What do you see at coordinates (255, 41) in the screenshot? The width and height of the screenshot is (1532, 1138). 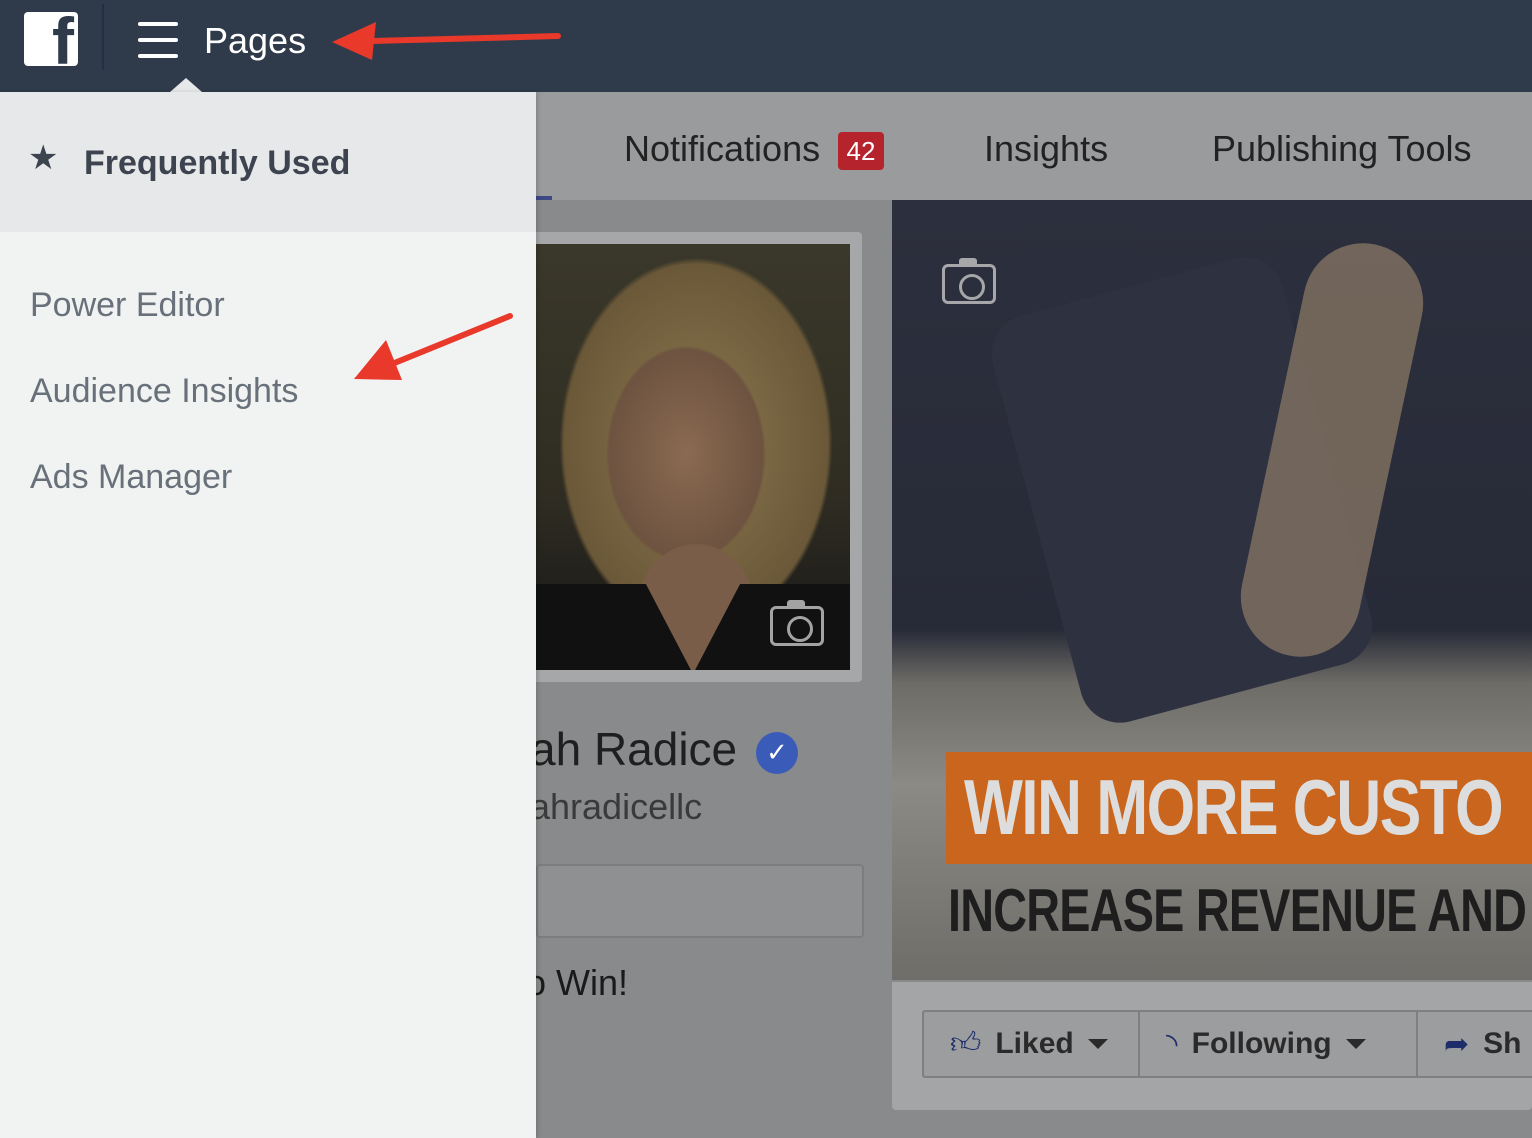 I see `pages-menu-title: Pages` at bounding box center [255, 41].